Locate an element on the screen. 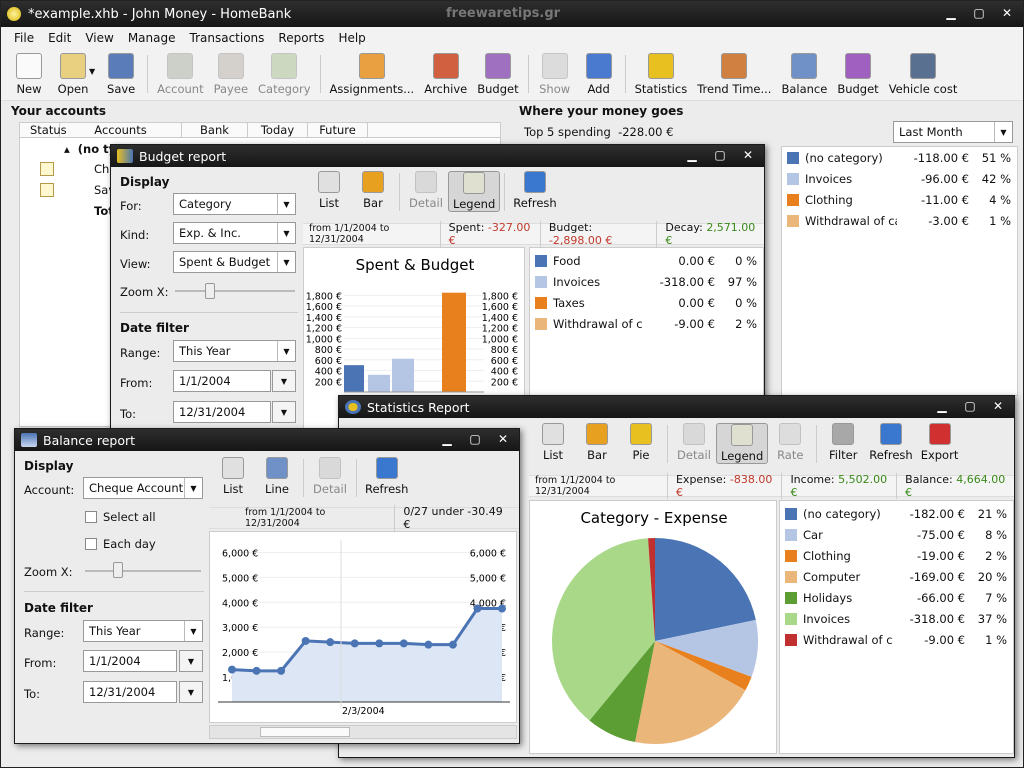 Image resolution: width=1024 pixels, height=768 pixels. export-button: Export is located at coordinates (940, 442).